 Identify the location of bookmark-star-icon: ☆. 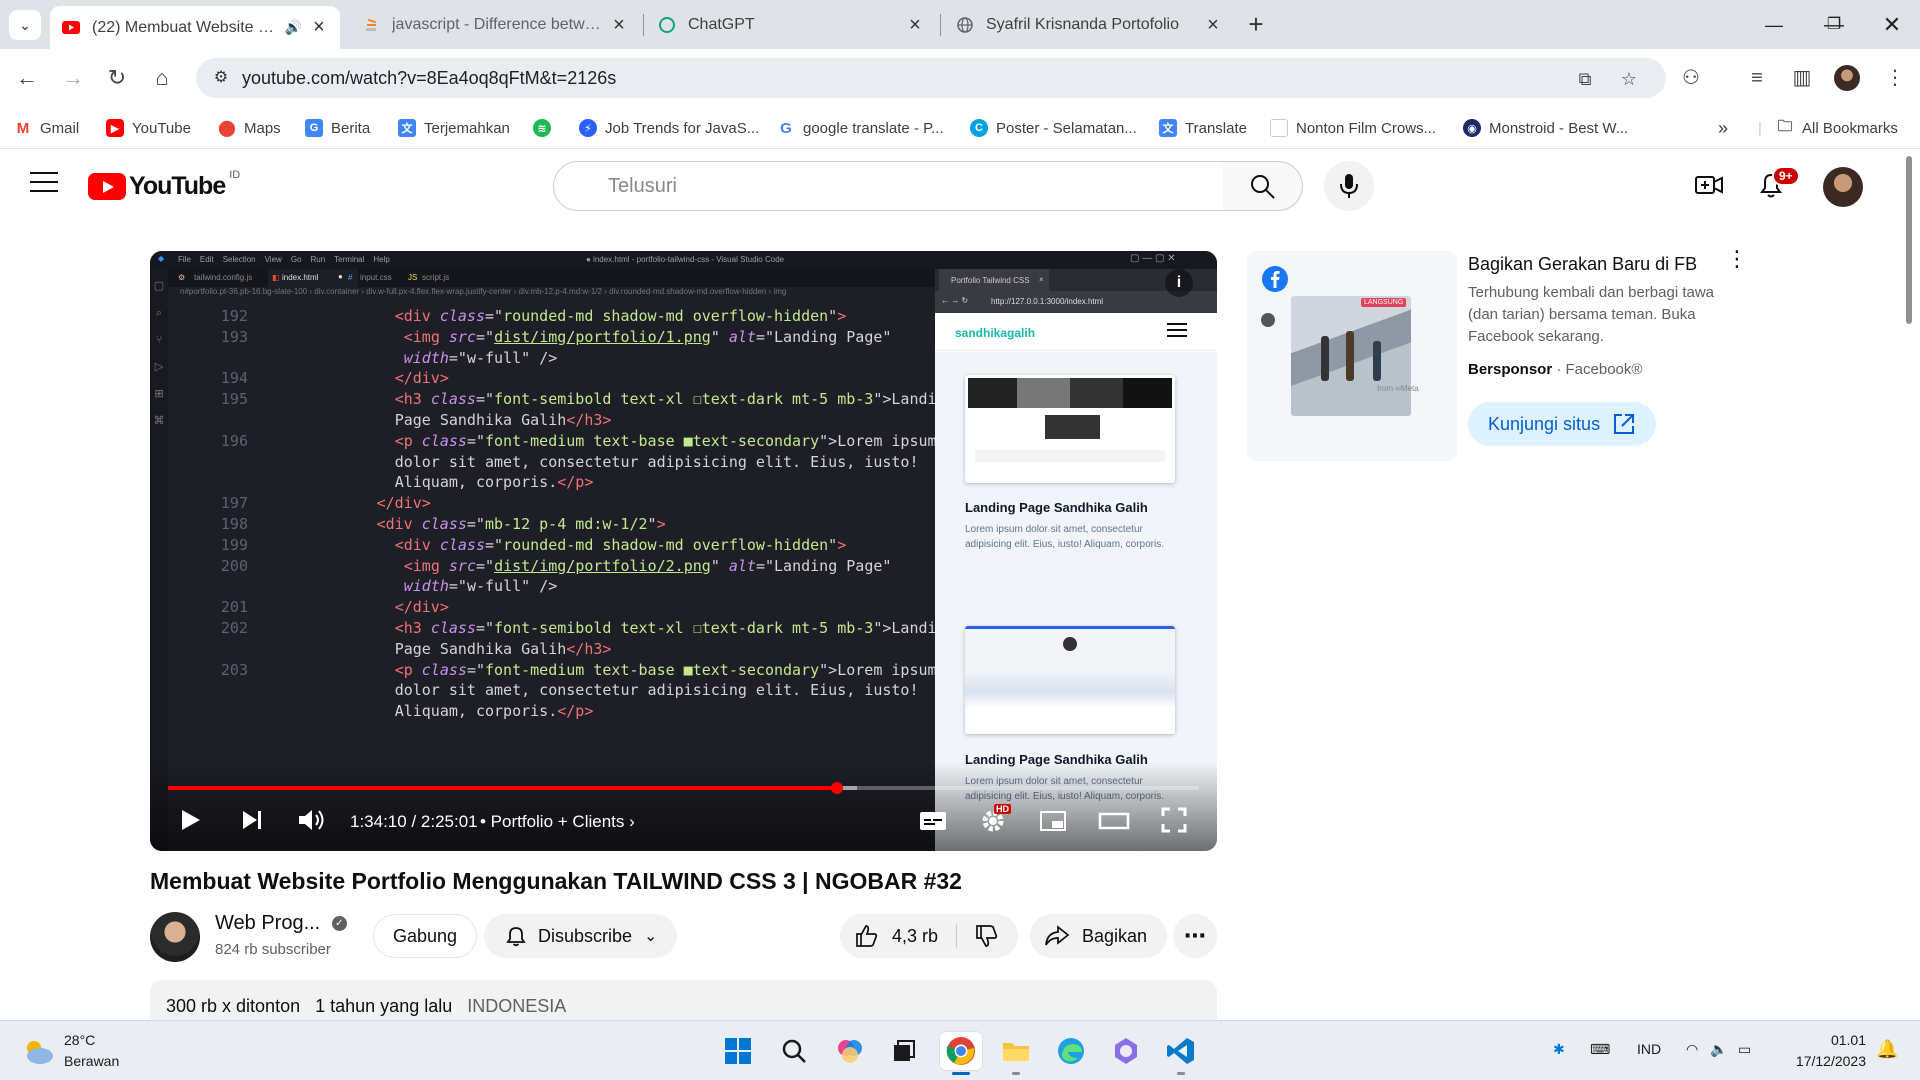
(1629, 79).